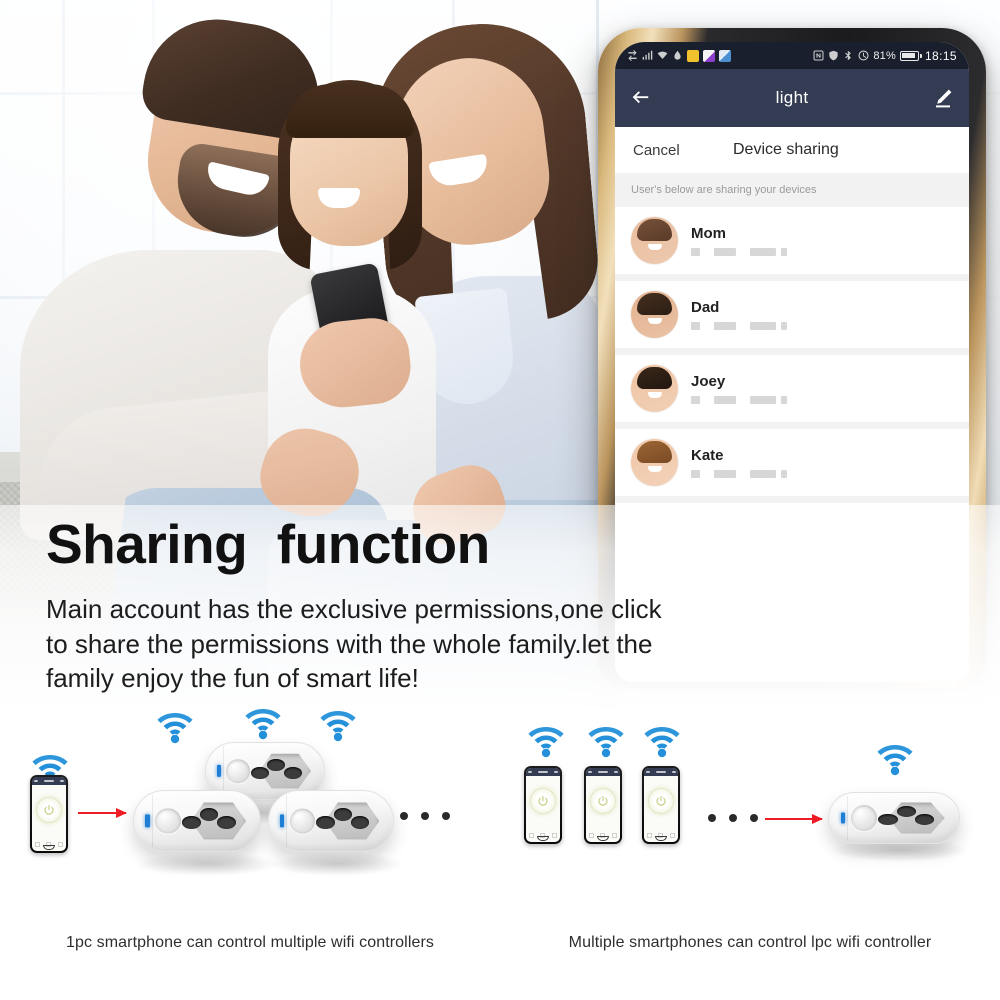 The height and width of the screenshot is (1000, 1000). I want to click on nfc-icon, so click(818, 55).